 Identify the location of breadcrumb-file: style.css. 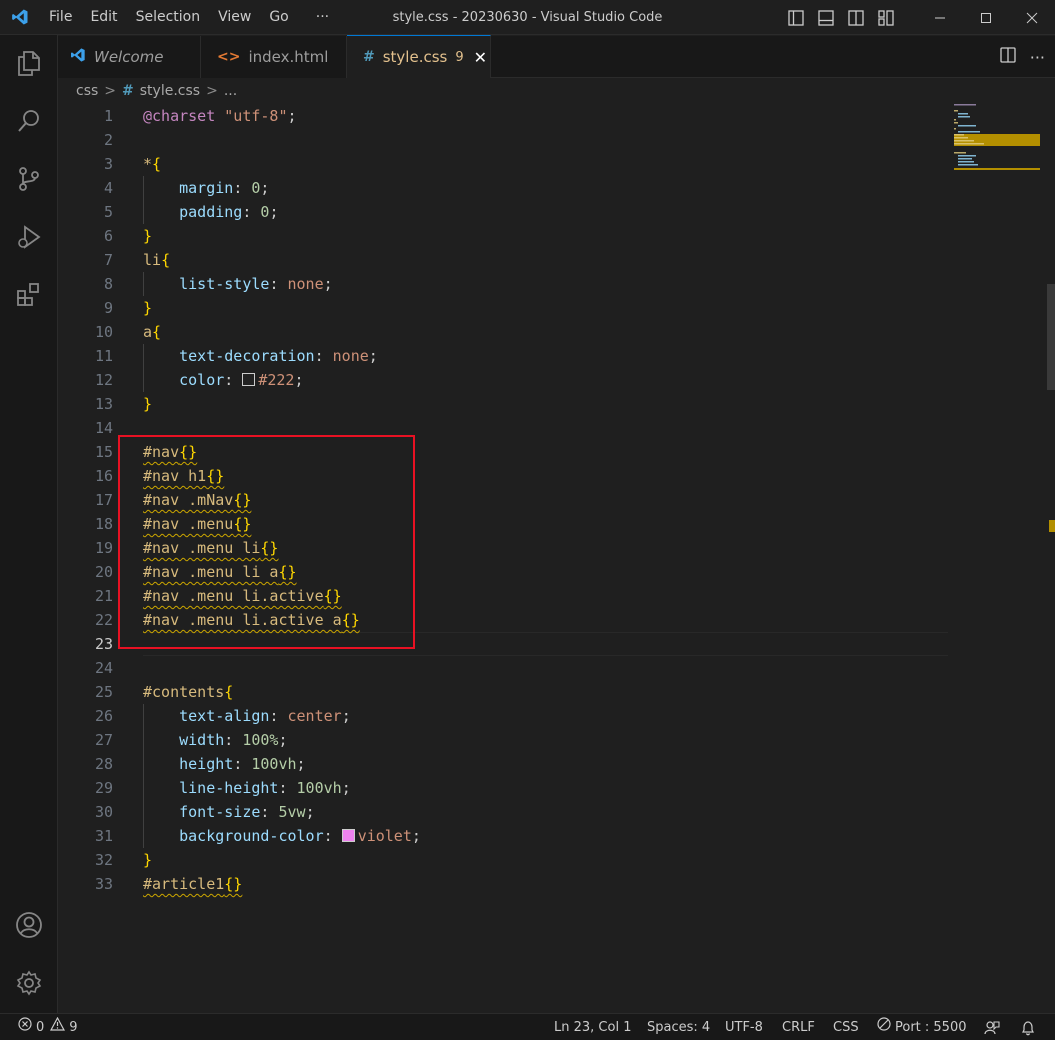
(170, 91).